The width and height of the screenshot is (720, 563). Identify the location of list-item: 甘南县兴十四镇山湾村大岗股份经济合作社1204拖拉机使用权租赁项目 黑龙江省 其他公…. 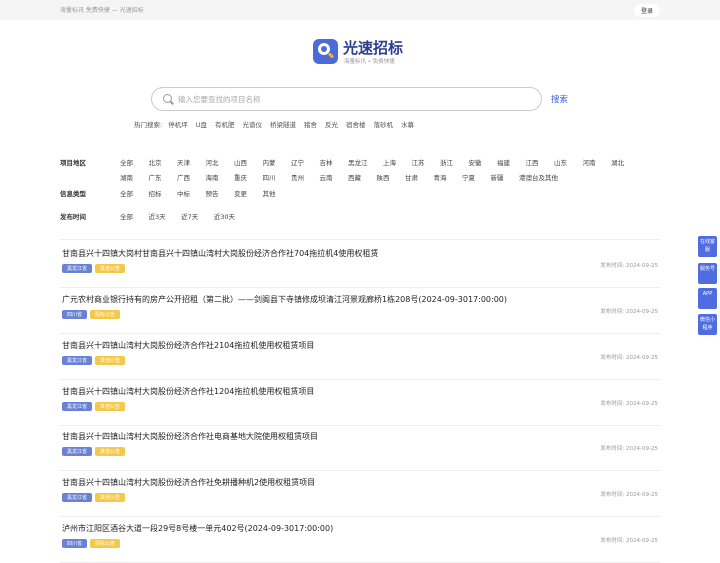
(360, 403).